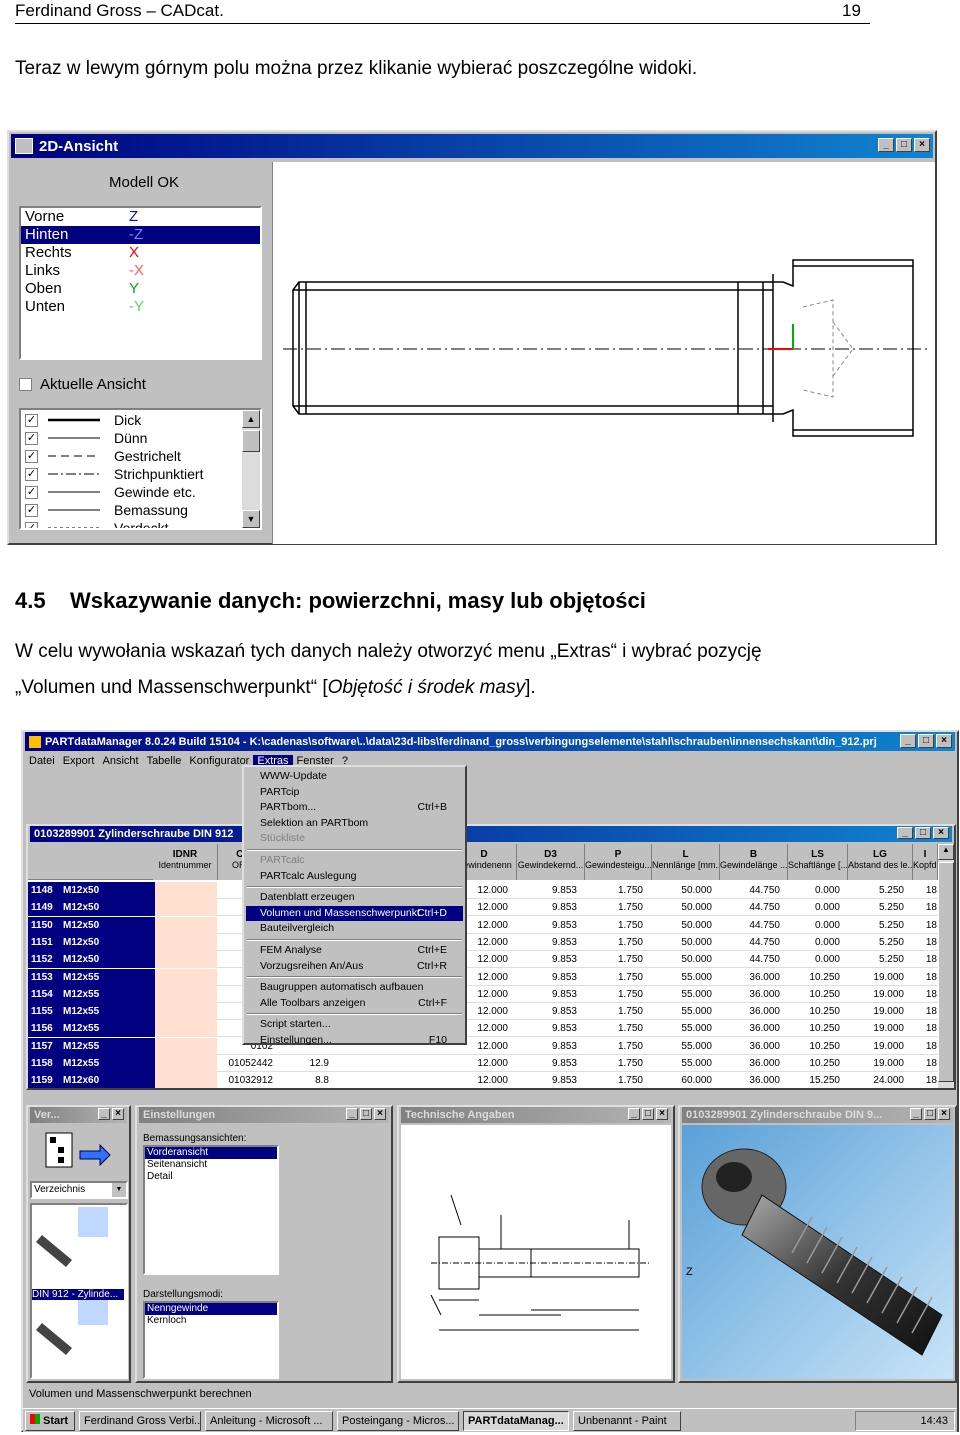 This screenshot has height=1435, width=960. Describe the element at coordinates (354, 987) in the screenshot. I see `menu-item-baugruppen-automatisch-aufbauen: Baugruppen automatisch aufbauen` at that location.